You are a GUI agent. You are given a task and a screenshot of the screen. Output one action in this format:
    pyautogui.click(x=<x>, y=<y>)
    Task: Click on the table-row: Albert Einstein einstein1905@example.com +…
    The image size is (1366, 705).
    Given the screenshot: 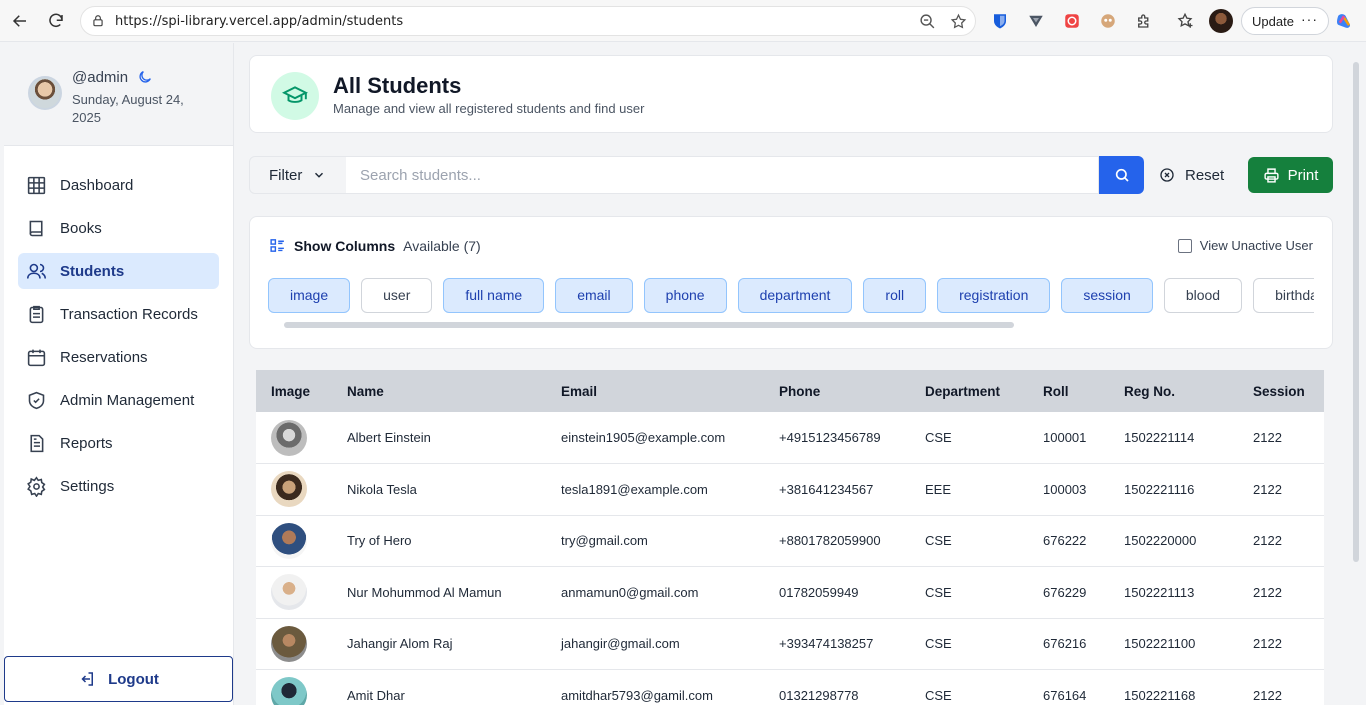 What is the action you would take?
    pyautogui.click(x=790, y=438)
    